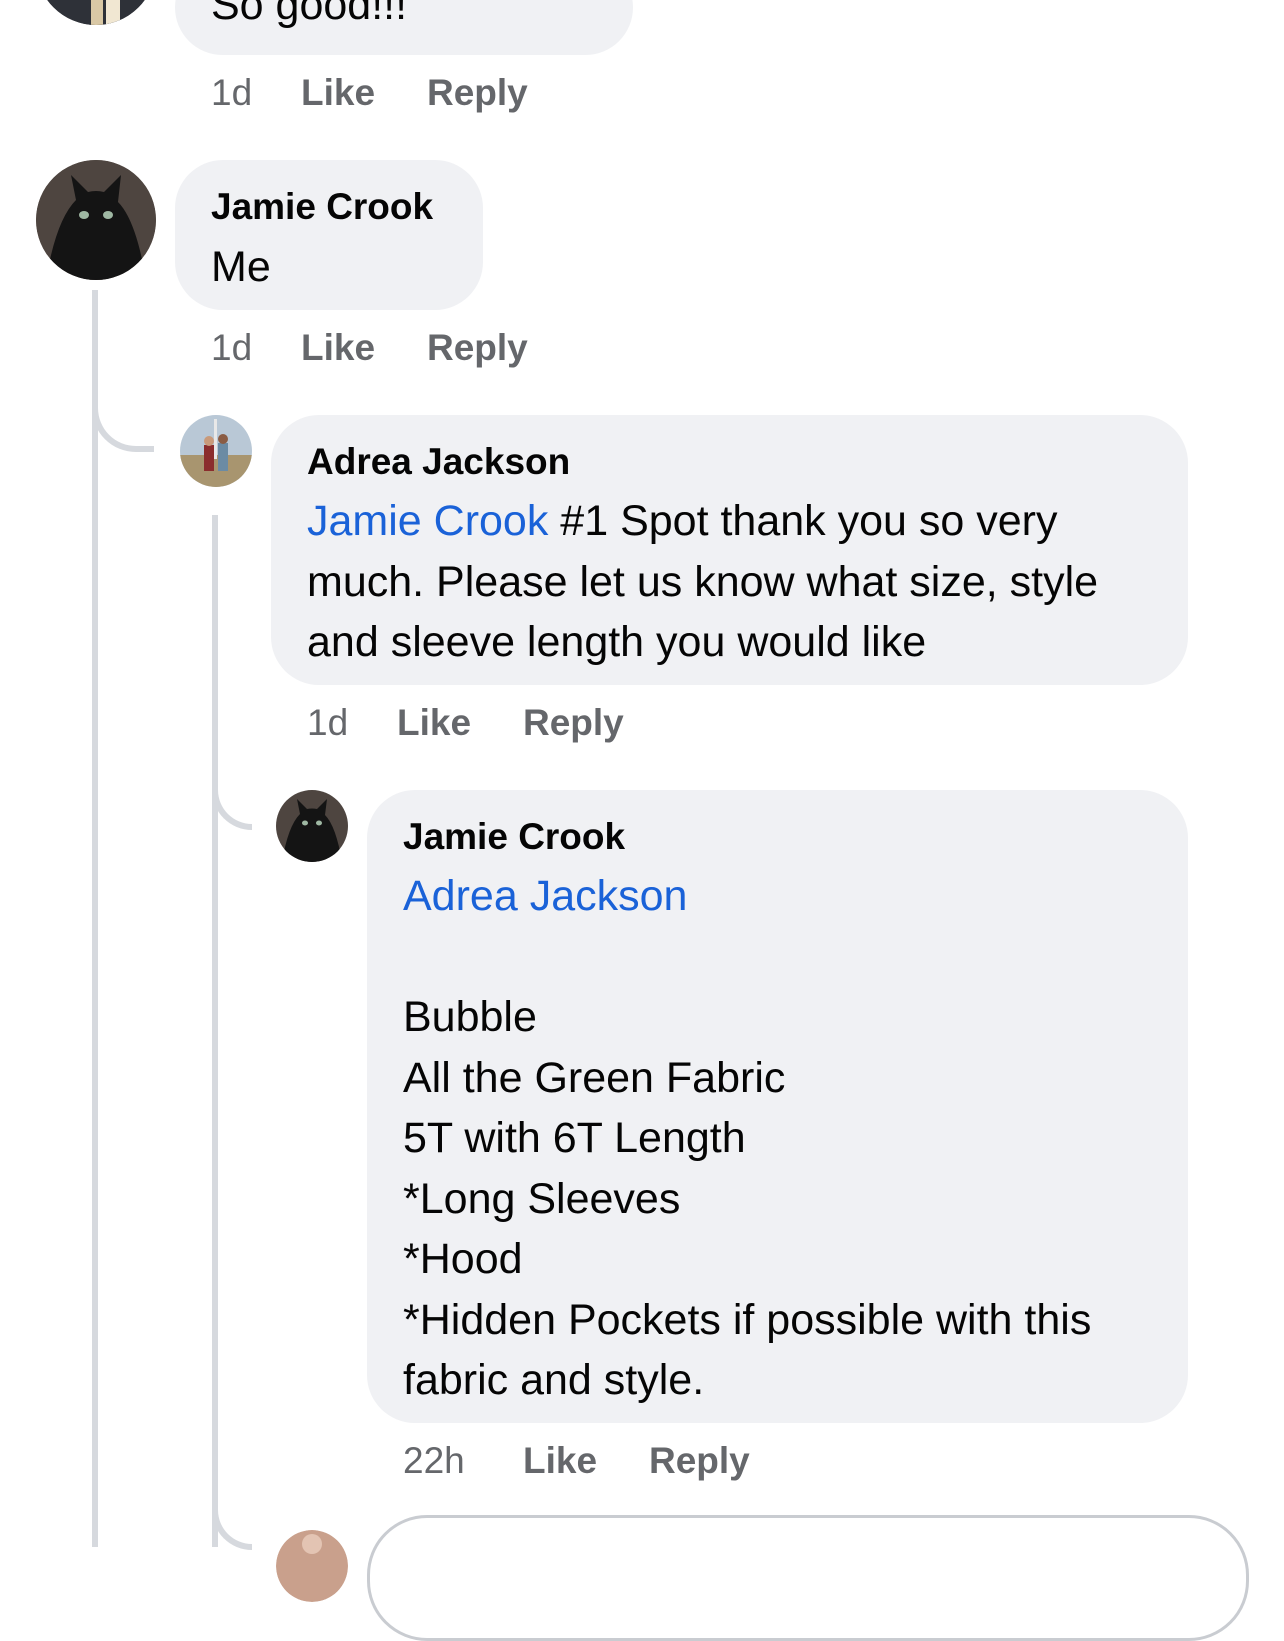  I want to click on comment-line: fabric and style., so click(554, 1380).